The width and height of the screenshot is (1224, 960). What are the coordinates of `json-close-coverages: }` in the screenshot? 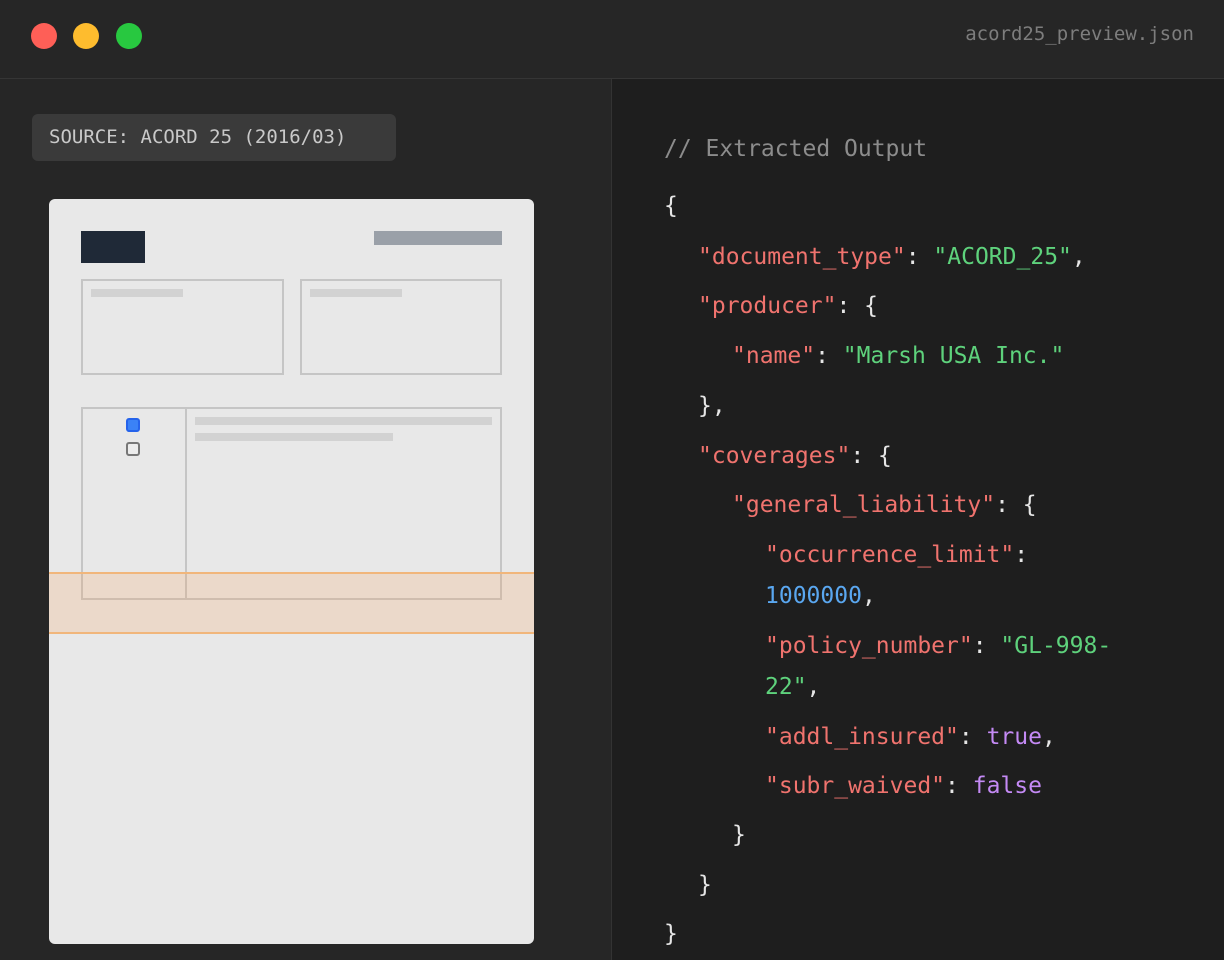 It's located at (705, 885).